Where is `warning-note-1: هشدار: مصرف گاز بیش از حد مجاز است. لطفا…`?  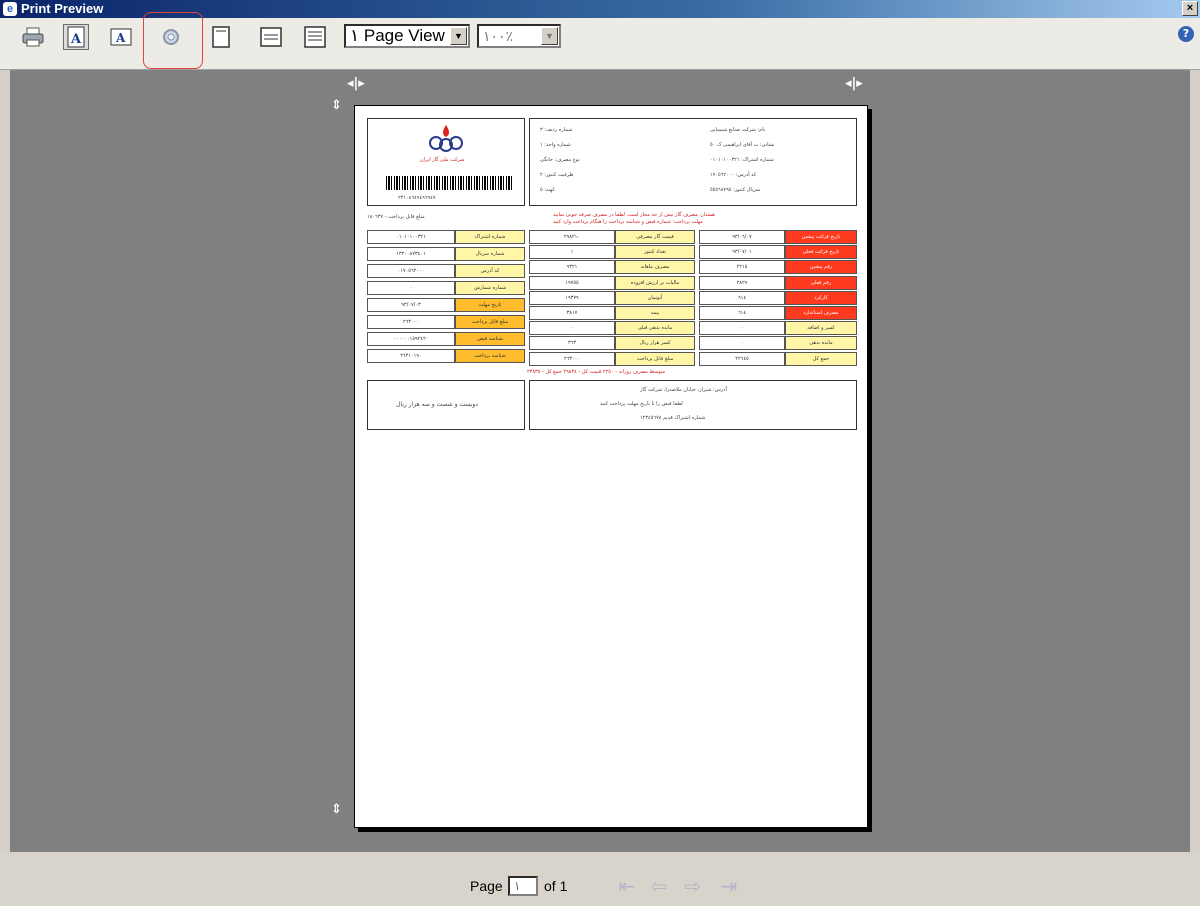
warning-note-1: هشدار: مصرف گاز بیش از حد مجاز است. لطفا… is located at coordinates (634, 215).